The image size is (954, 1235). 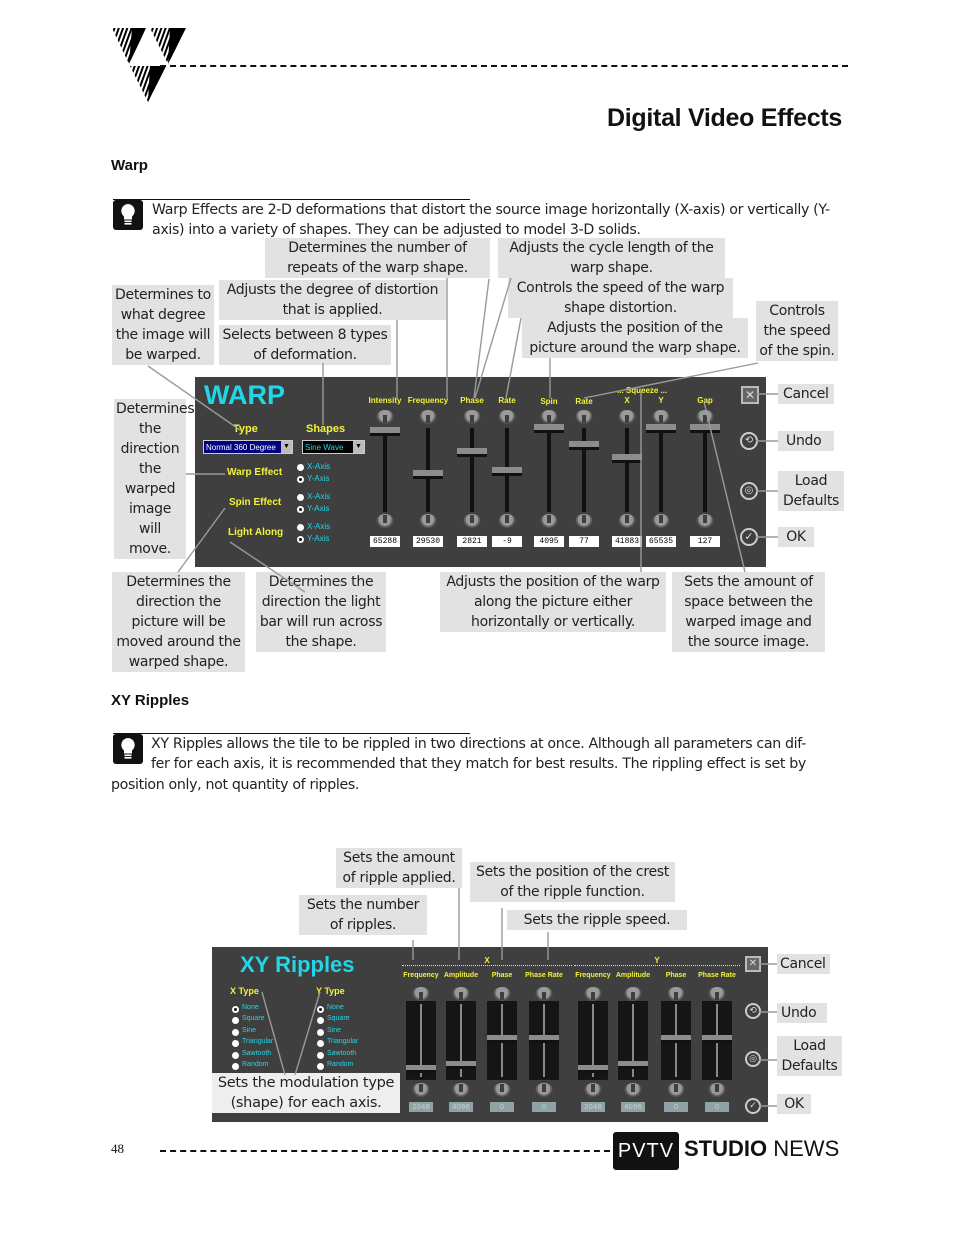 I want to click on brand-logo-text: PVTV, so click(x=646, y=1151).